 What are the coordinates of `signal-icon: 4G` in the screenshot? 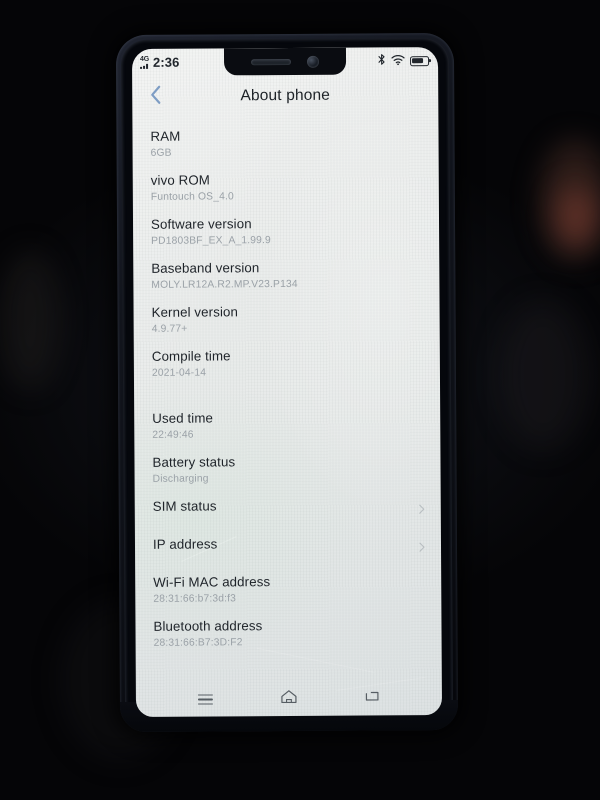 It's located at (144, 62).